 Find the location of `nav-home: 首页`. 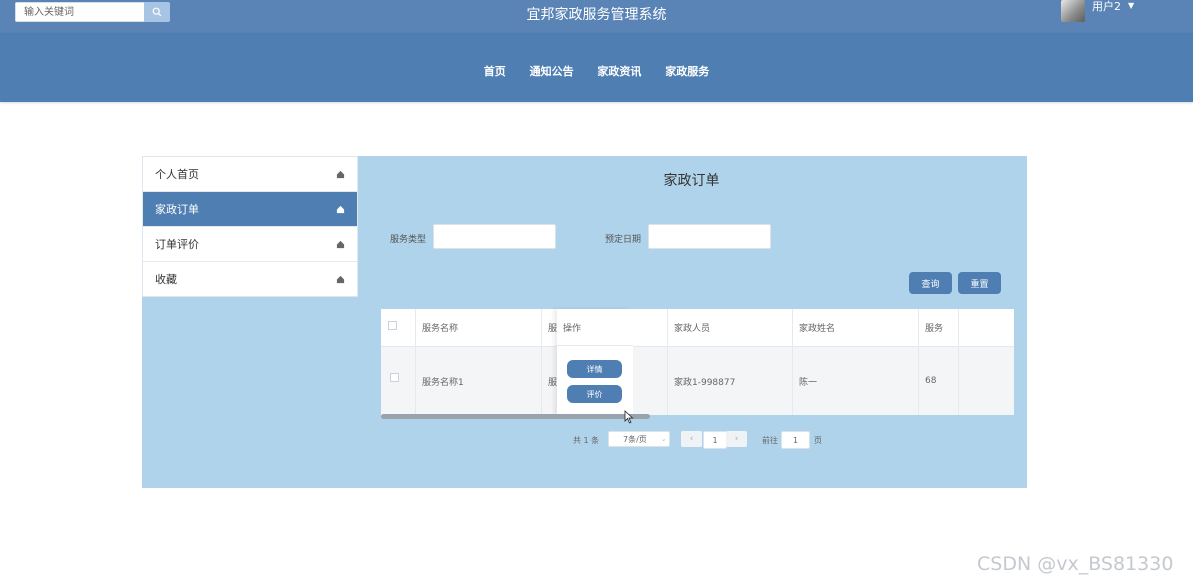

nav-home: 首页 is located at coordinates (495, 71).